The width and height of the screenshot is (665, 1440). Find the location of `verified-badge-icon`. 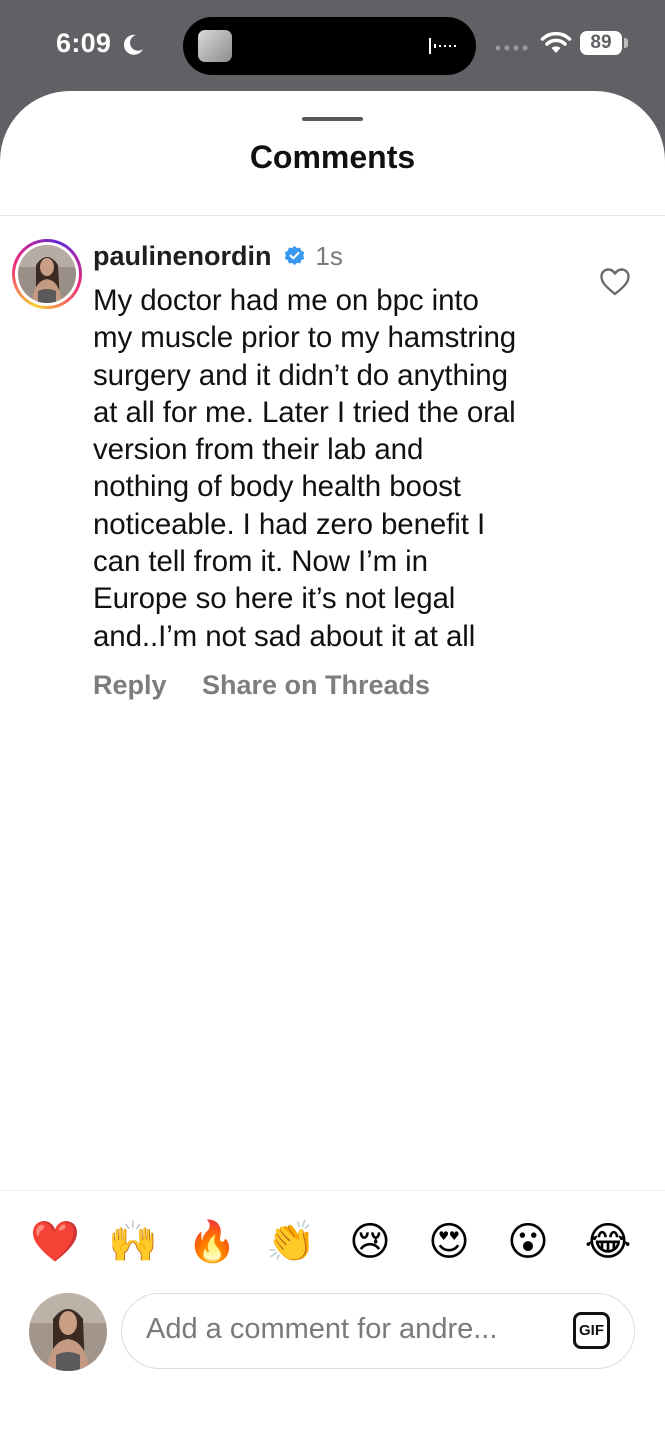

verified-badge-icon is located at coordinates (294, 255).